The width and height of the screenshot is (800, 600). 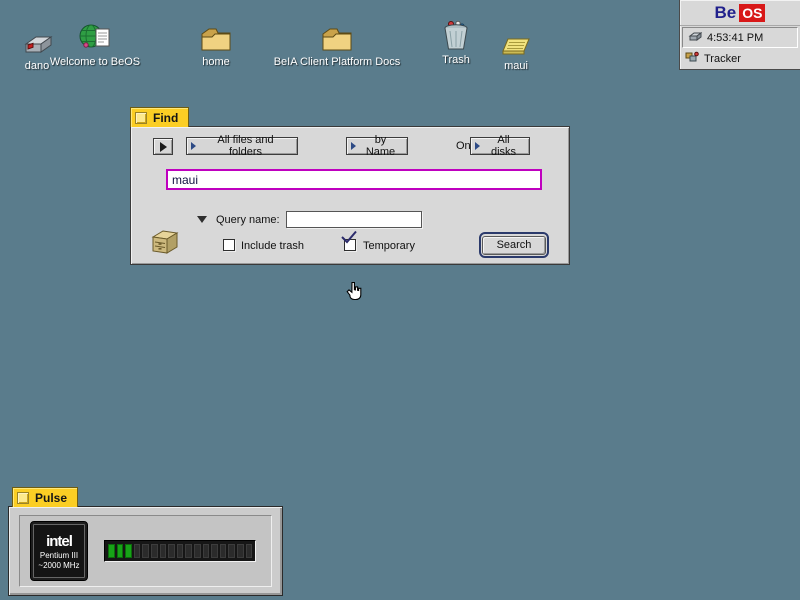 What do you see at coordinates (695, 38) in the screenshot?
I see `disk-icon` at bounding box center [695, 38].